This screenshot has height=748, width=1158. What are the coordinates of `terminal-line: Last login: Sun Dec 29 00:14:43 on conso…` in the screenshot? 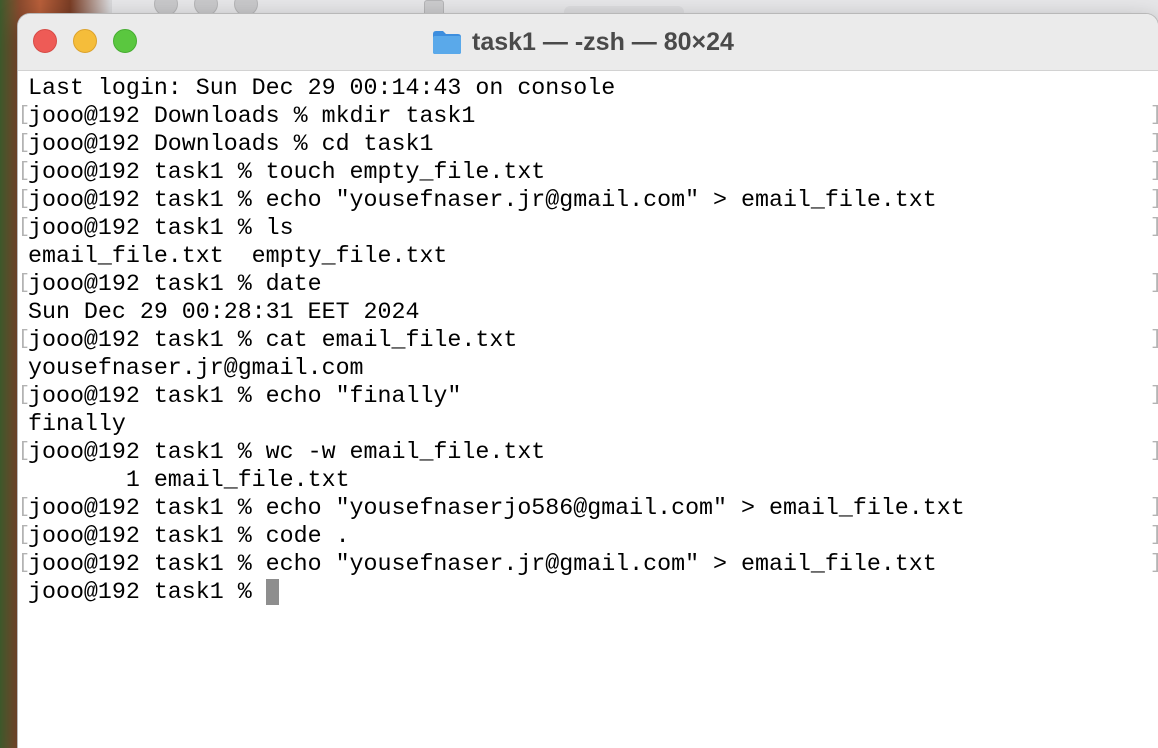 It's located at (593, 88).